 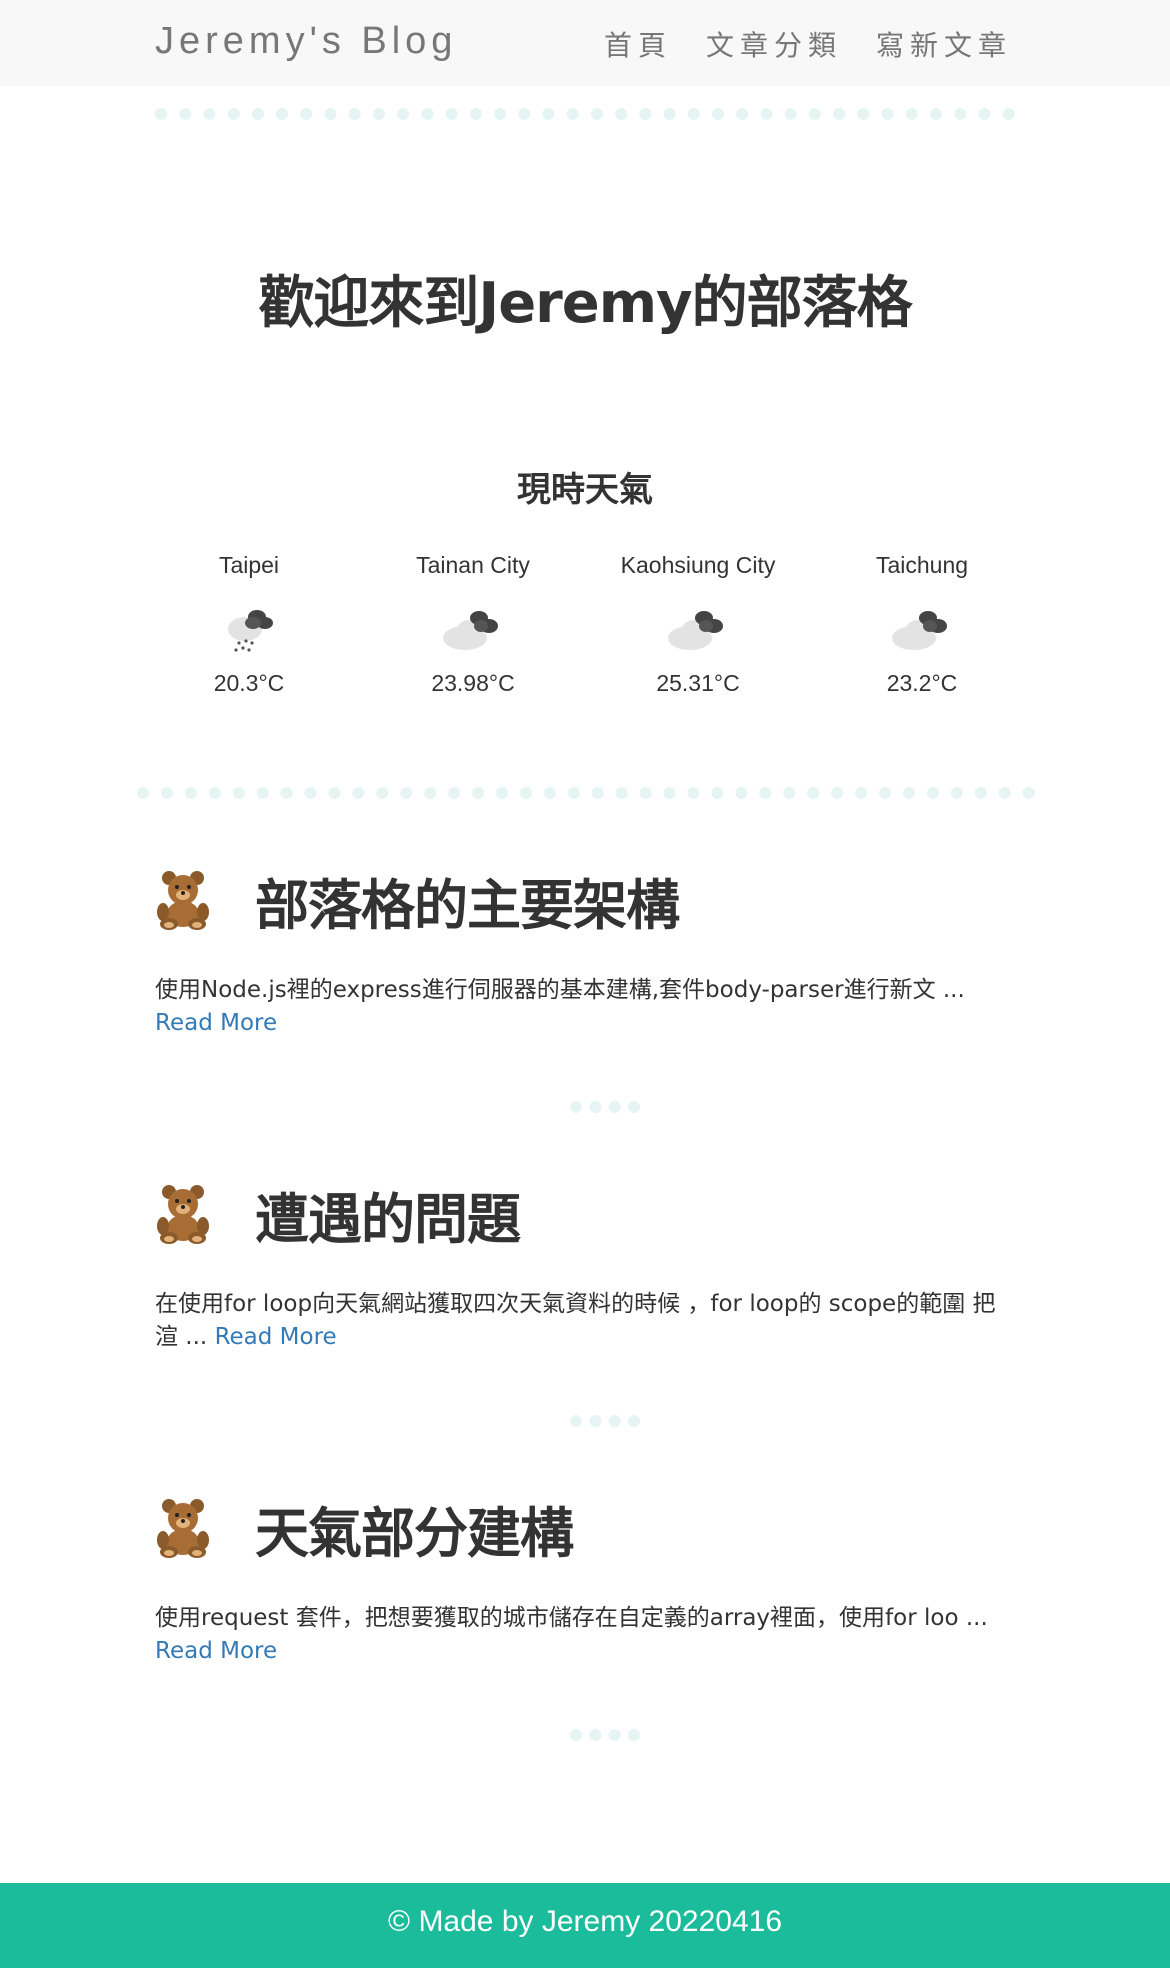 I want to click on navbar: Jeremy's Blog 首頁 文章分類 寫新文章, so click(x=585, y=43).